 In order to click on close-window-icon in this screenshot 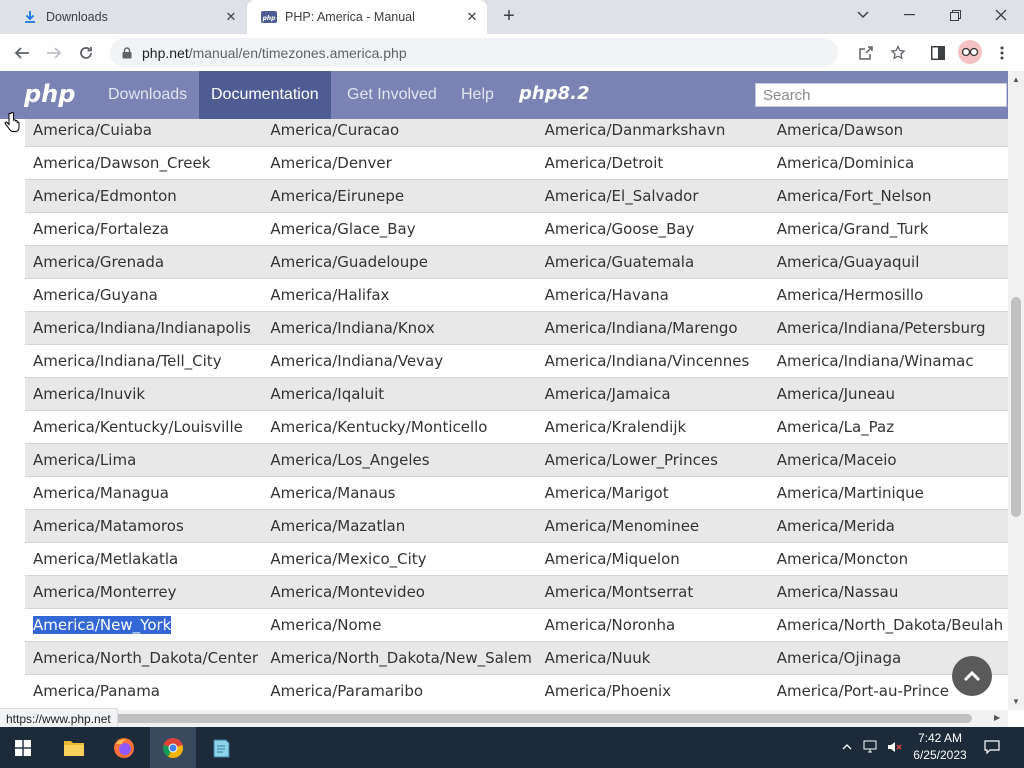, I will do `click(1001, 15)`.